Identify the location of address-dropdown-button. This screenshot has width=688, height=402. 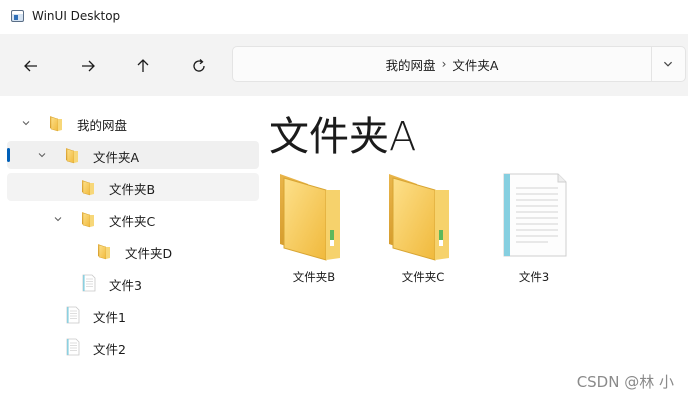
(668, 64).